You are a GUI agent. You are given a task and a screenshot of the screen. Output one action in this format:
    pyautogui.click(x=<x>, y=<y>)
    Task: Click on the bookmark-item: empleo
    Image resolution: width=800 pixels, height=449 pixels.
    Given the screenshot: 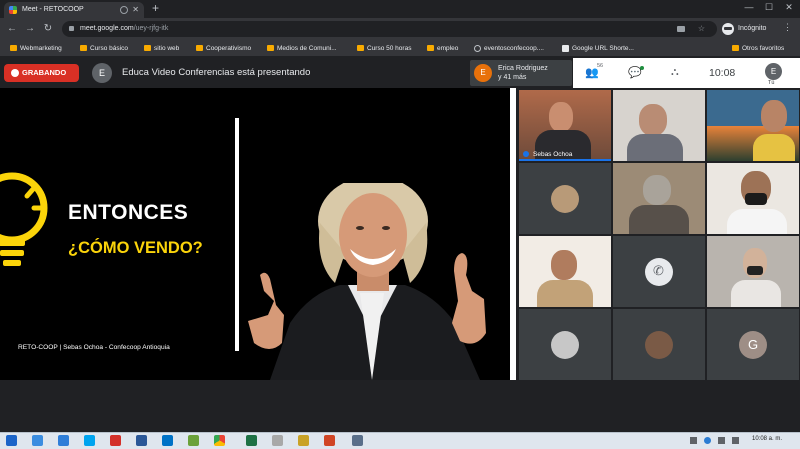 What is the action you would take?
    pyautogui.click(x=442, y=48)
    